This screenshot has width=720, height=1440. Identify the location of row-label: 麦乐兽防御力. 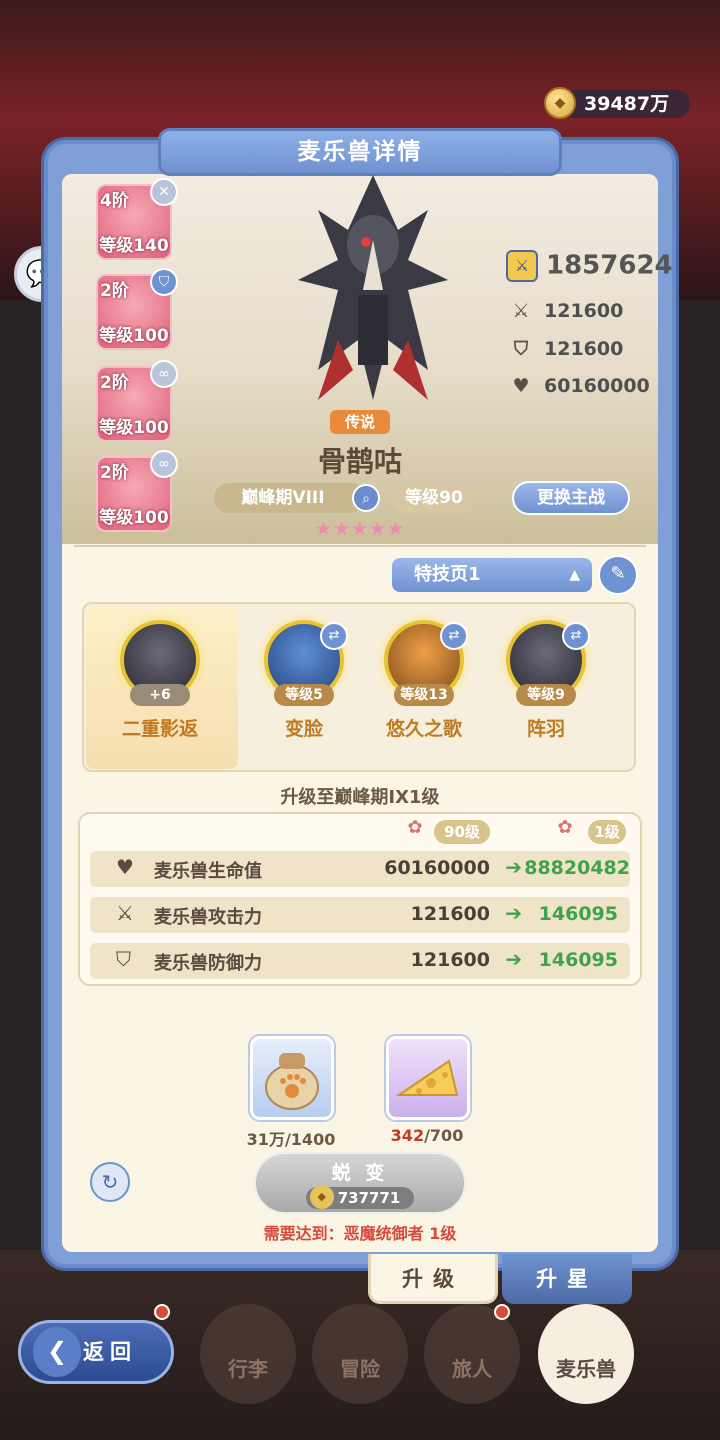
(208, 963).